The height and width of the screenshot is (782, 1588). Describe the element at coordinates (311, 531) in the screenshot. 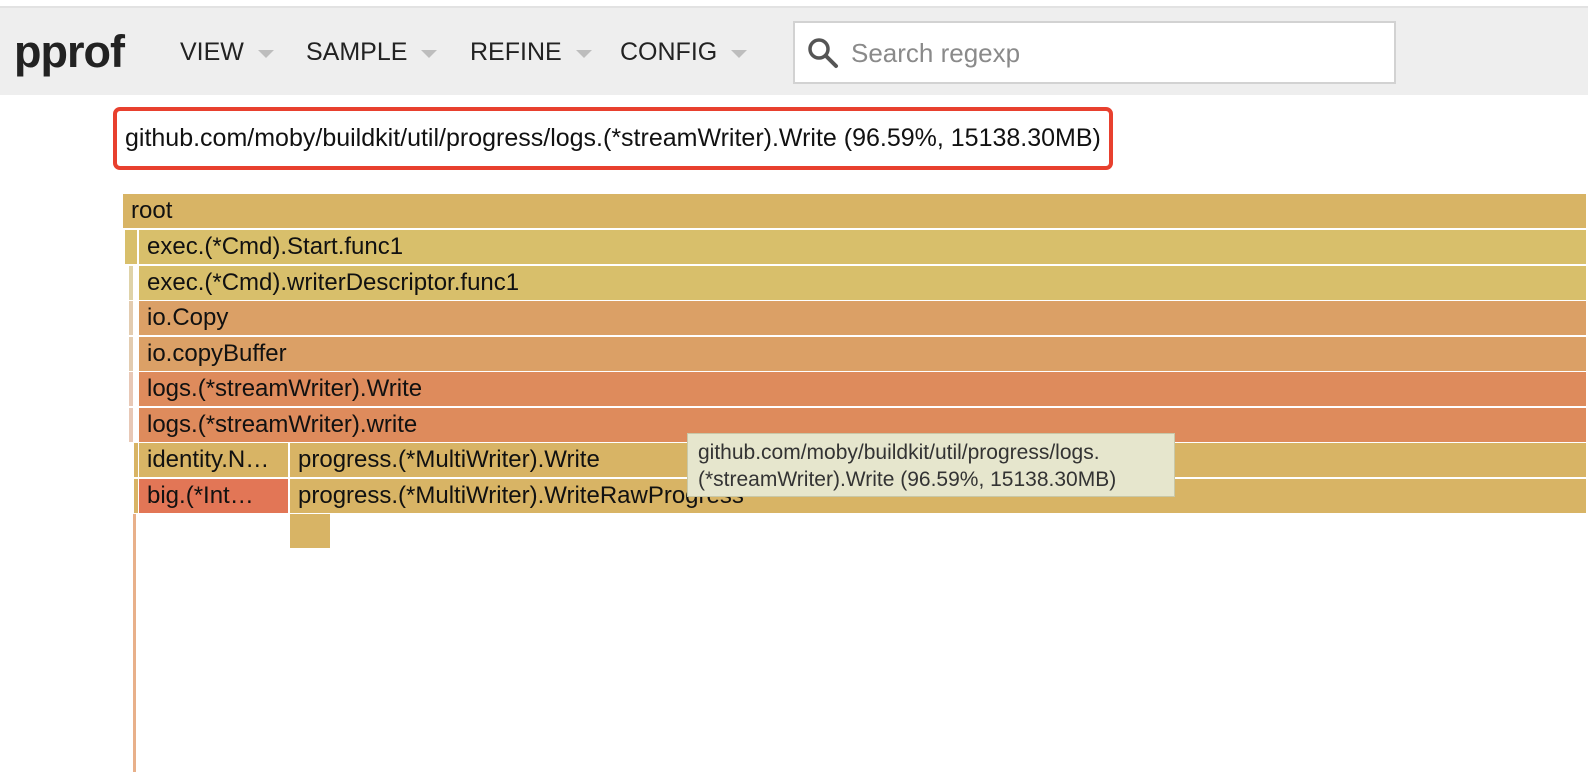

I see `frame-unlabeled` at that location.